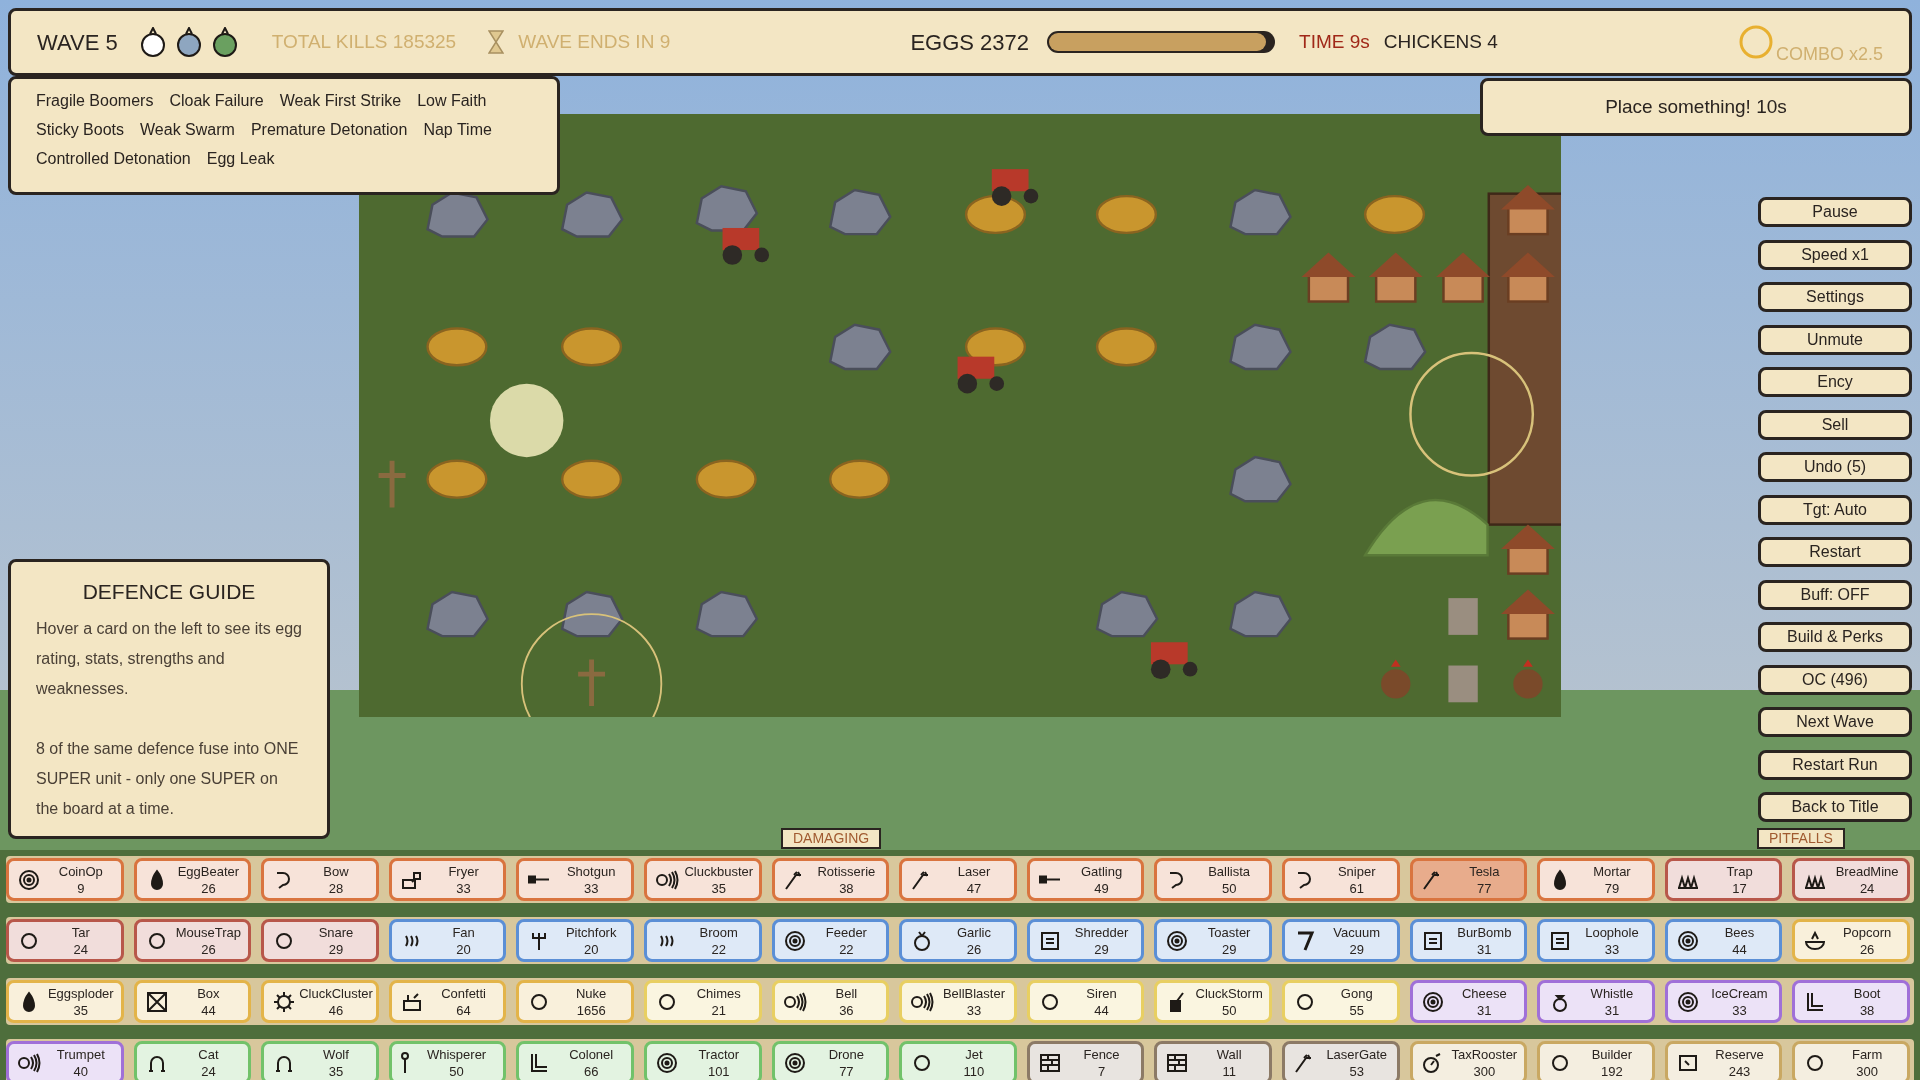 This screenshot has height=1080, width=1920. Describe the element at coordinates (447, 1001) in the screenshot. I see `defence-card: Confetti 64` at that location.